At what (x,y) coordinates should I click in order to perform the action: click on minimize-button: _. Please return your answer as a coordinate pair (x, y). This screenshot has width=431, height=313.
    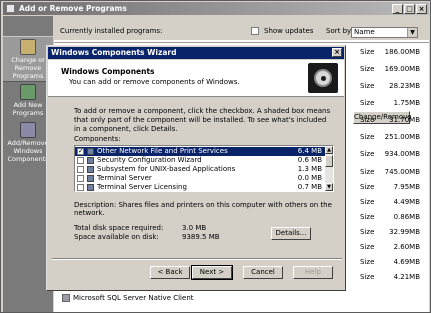
    Looking at the image, I should click on (397, 9).